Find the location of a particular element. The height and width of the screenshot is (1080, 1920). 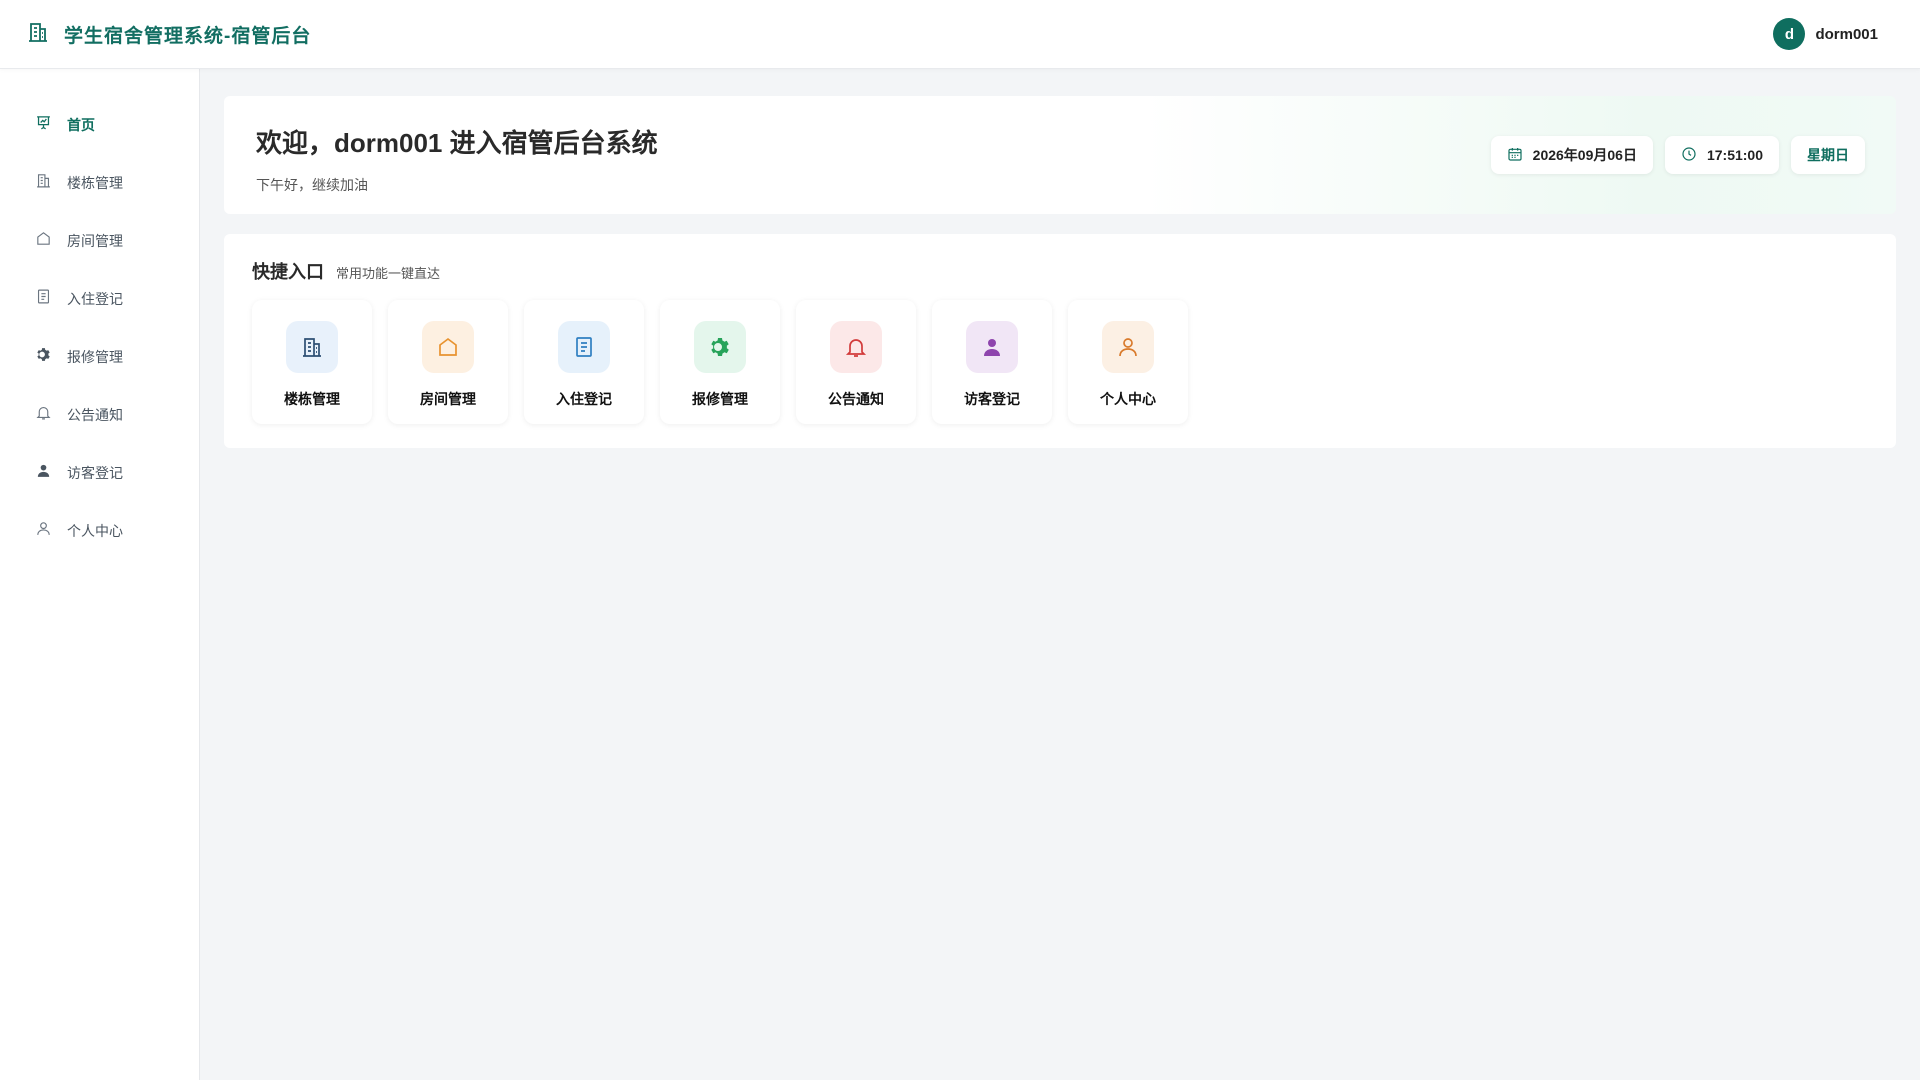

sidebar-item-notices: 公告通知 is located at coordinates (99, 415).